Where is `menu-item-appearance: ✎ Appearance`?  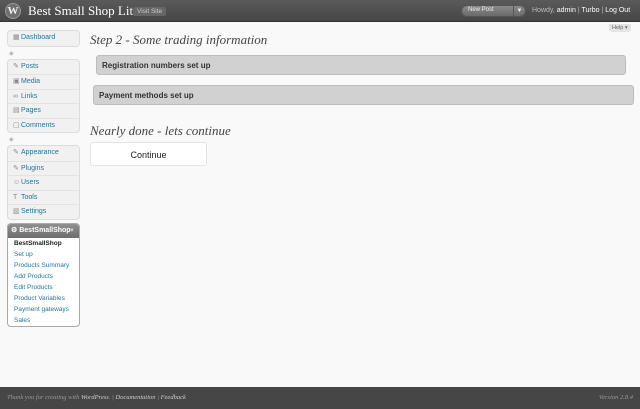
menu-item-appearance: ✎ Appearance is located at coordinates (43, 153).